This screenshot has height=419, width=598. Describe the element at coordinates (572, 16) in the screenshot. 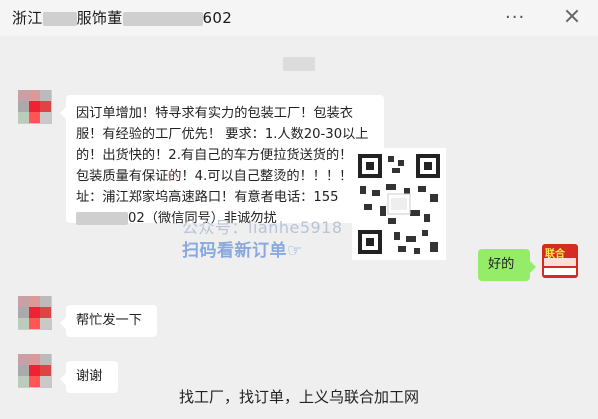

I see `close-icon` at that location.